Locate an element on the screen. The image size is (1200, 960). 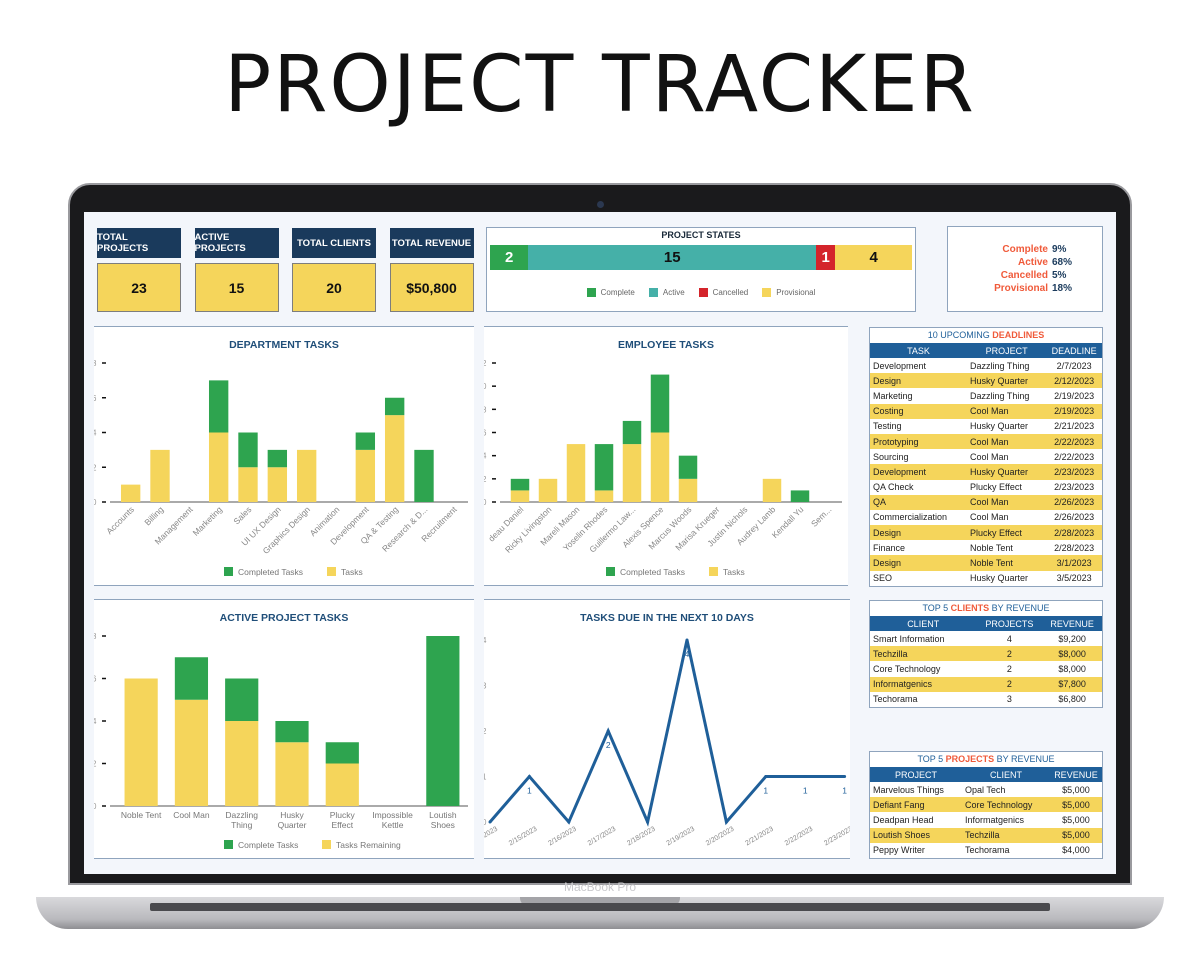
table-header-row: TASK PROJECT DEADLINE is located at coordinates (986, 350).